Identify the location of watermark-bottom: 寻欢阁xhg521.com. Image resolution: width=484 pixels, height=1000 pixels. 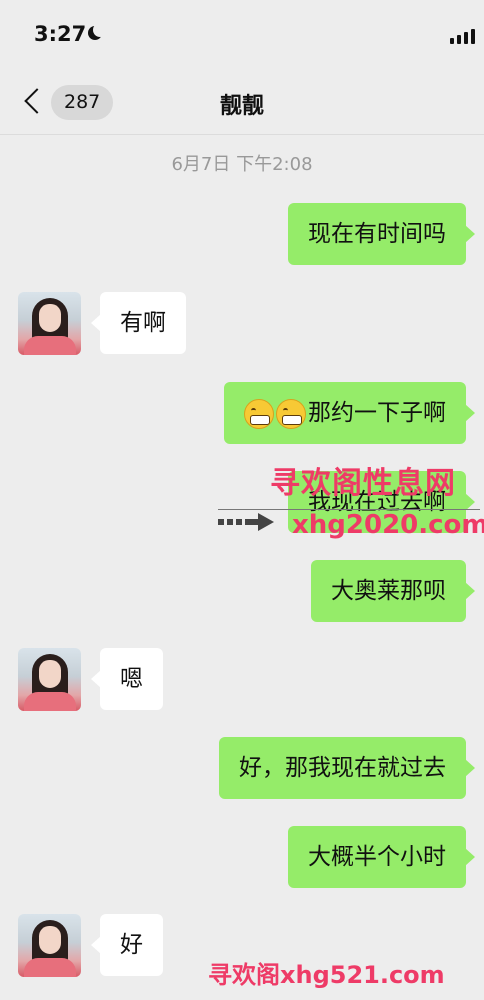
(326, 975).